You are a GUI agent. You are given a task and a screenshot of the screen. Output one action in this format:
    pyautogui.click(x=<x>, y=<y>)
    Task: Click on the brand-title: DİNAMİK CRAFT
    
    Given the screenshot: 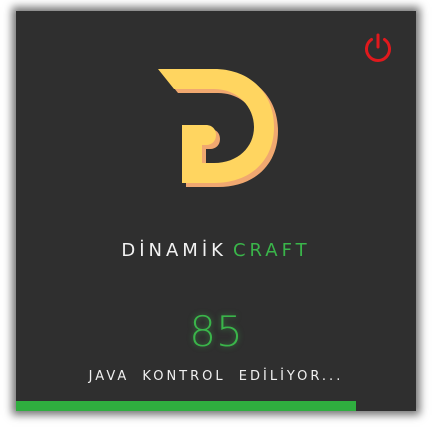 What is the action you would take?
    pyautogui.click(x=216, y=250)
    